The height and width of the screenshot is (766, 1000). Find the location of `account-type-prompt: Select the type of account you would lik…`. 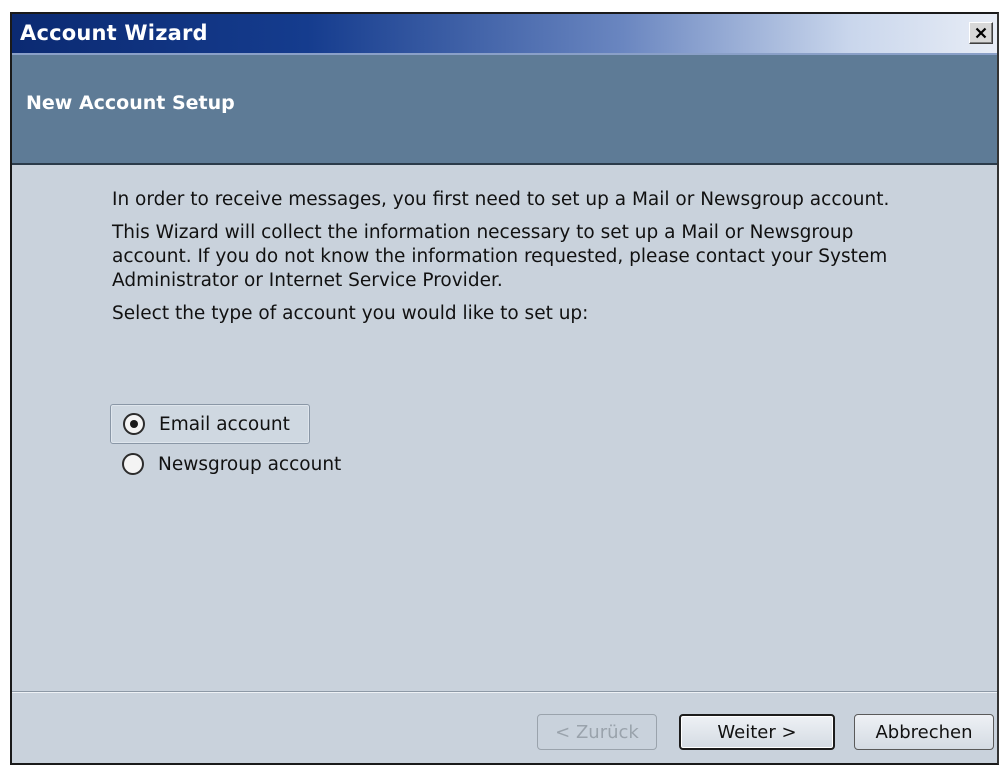

account-type-prompt: Select the type of account you would lik… is located at coordinates (350, 313).